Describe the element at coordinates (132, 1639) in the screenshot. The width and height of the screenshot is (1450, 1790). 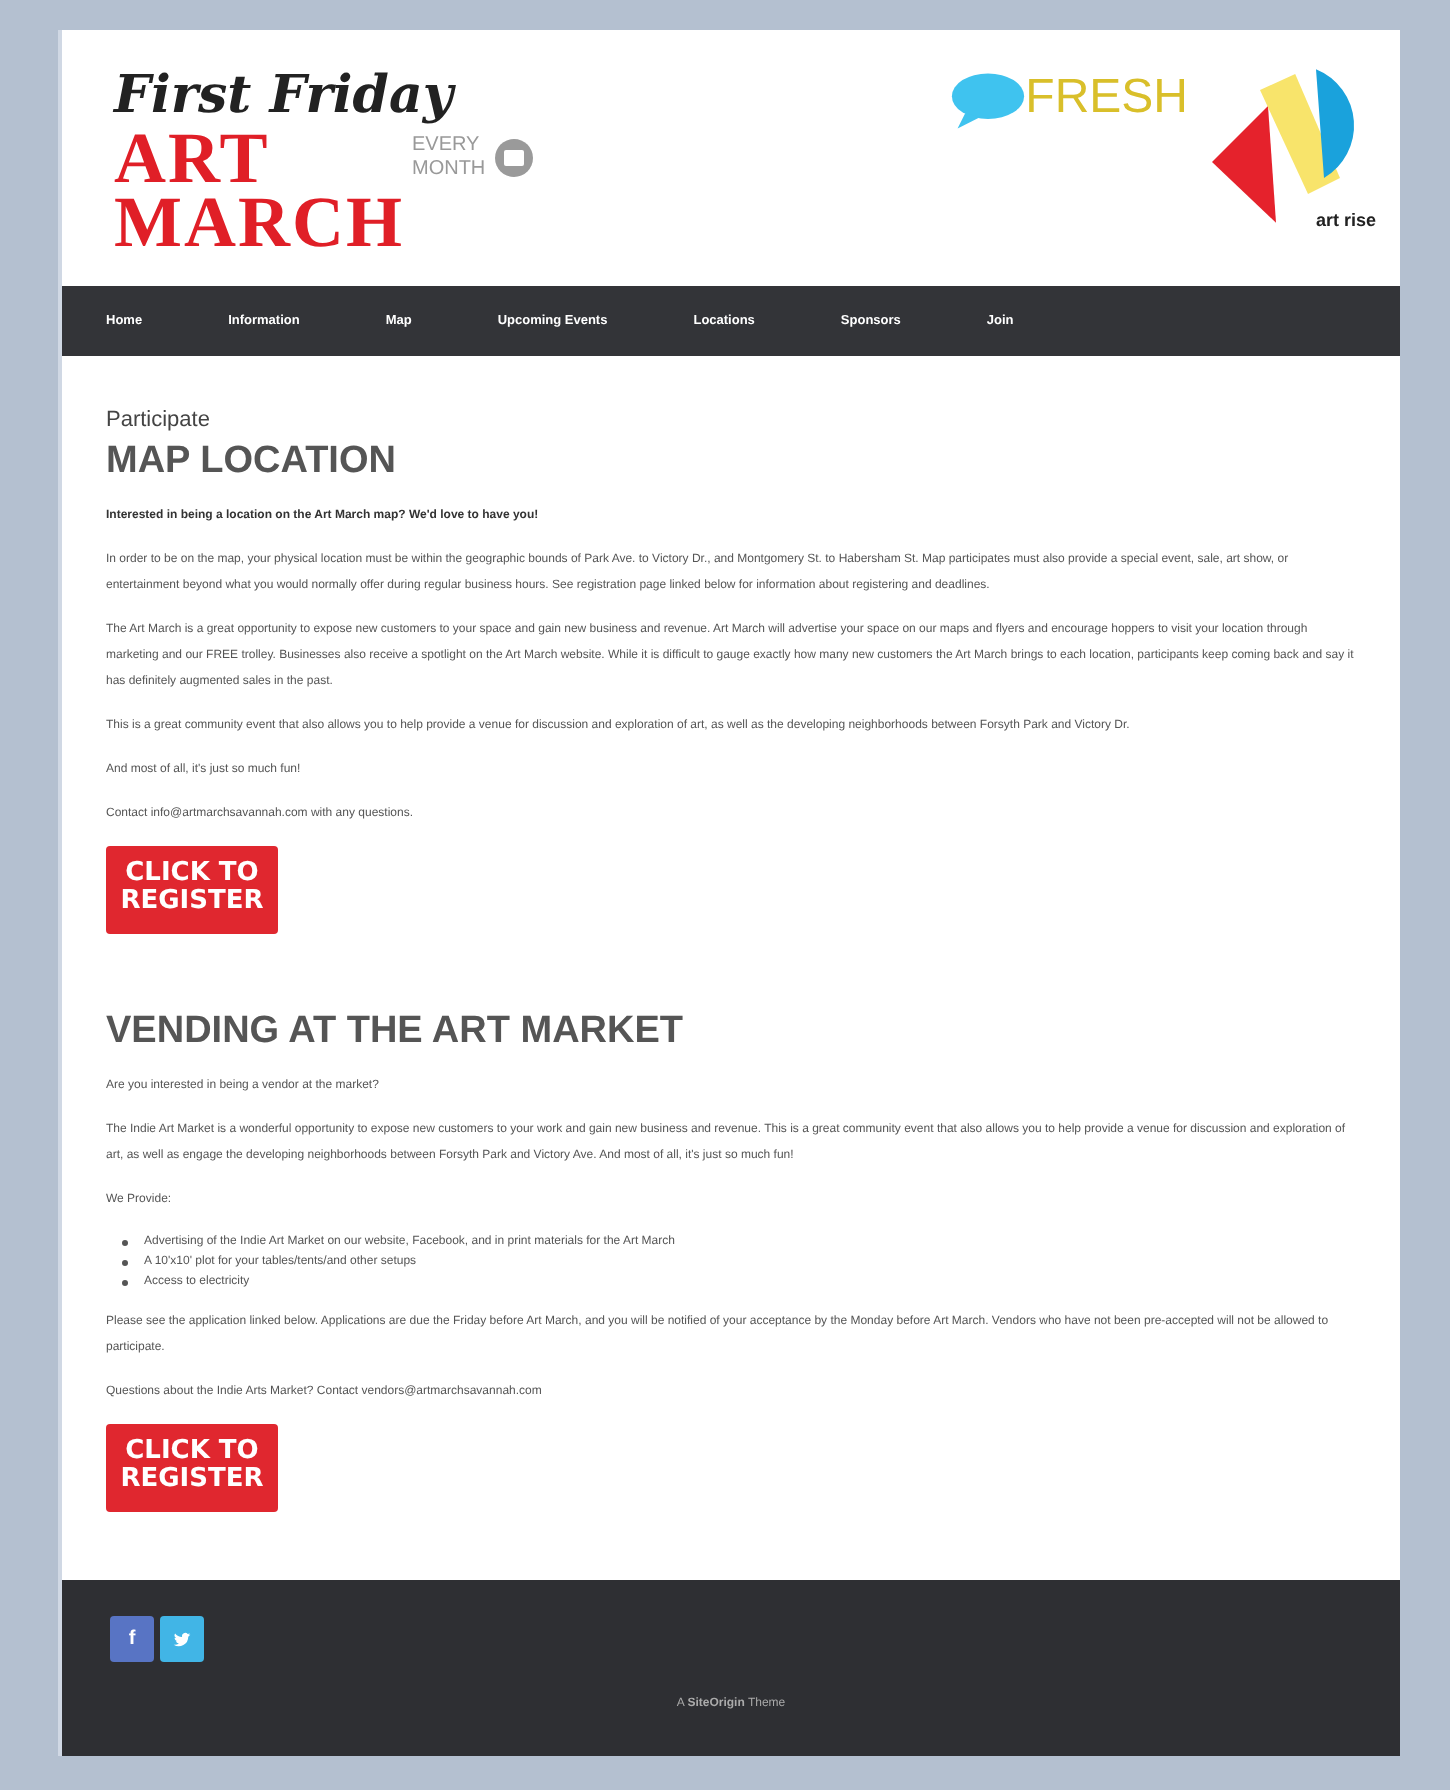
I see `facebook-button: f` at that location.